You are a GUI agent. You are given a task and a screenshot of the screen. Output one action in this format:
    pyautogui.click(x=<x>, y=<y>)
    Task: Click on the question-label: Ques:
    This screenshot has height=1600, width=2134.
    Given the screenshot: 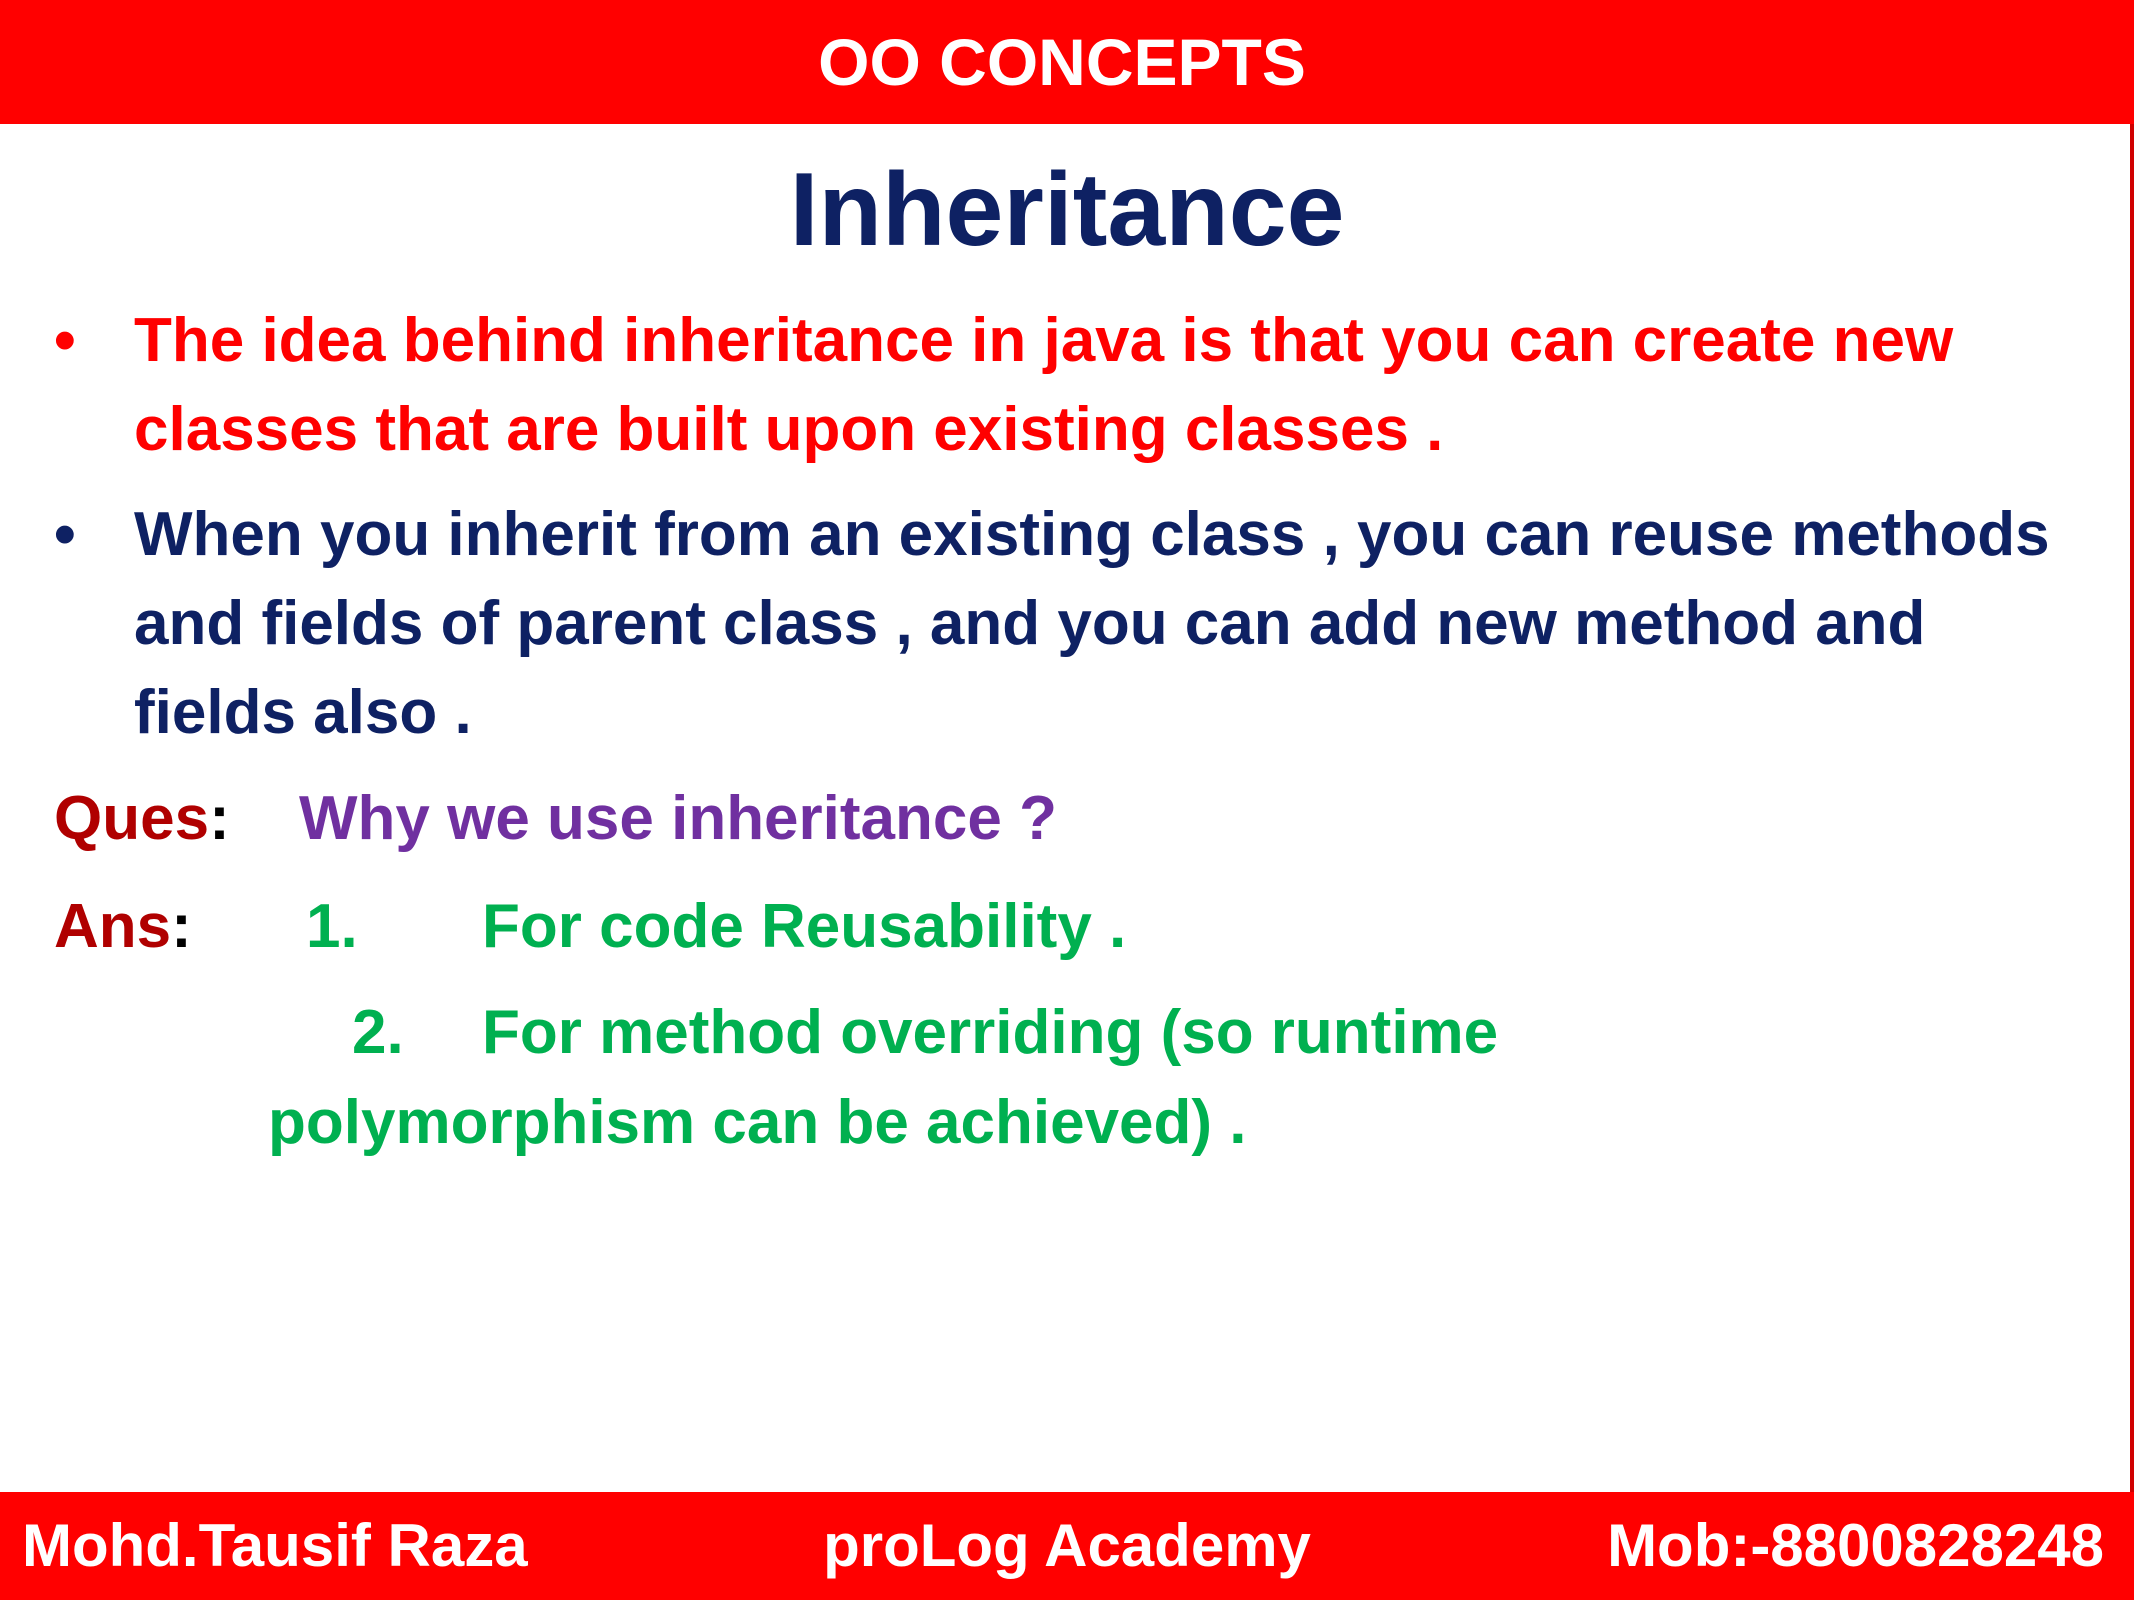 What is the action you would take?
    pyautogui.click(x=142, y=818)
    